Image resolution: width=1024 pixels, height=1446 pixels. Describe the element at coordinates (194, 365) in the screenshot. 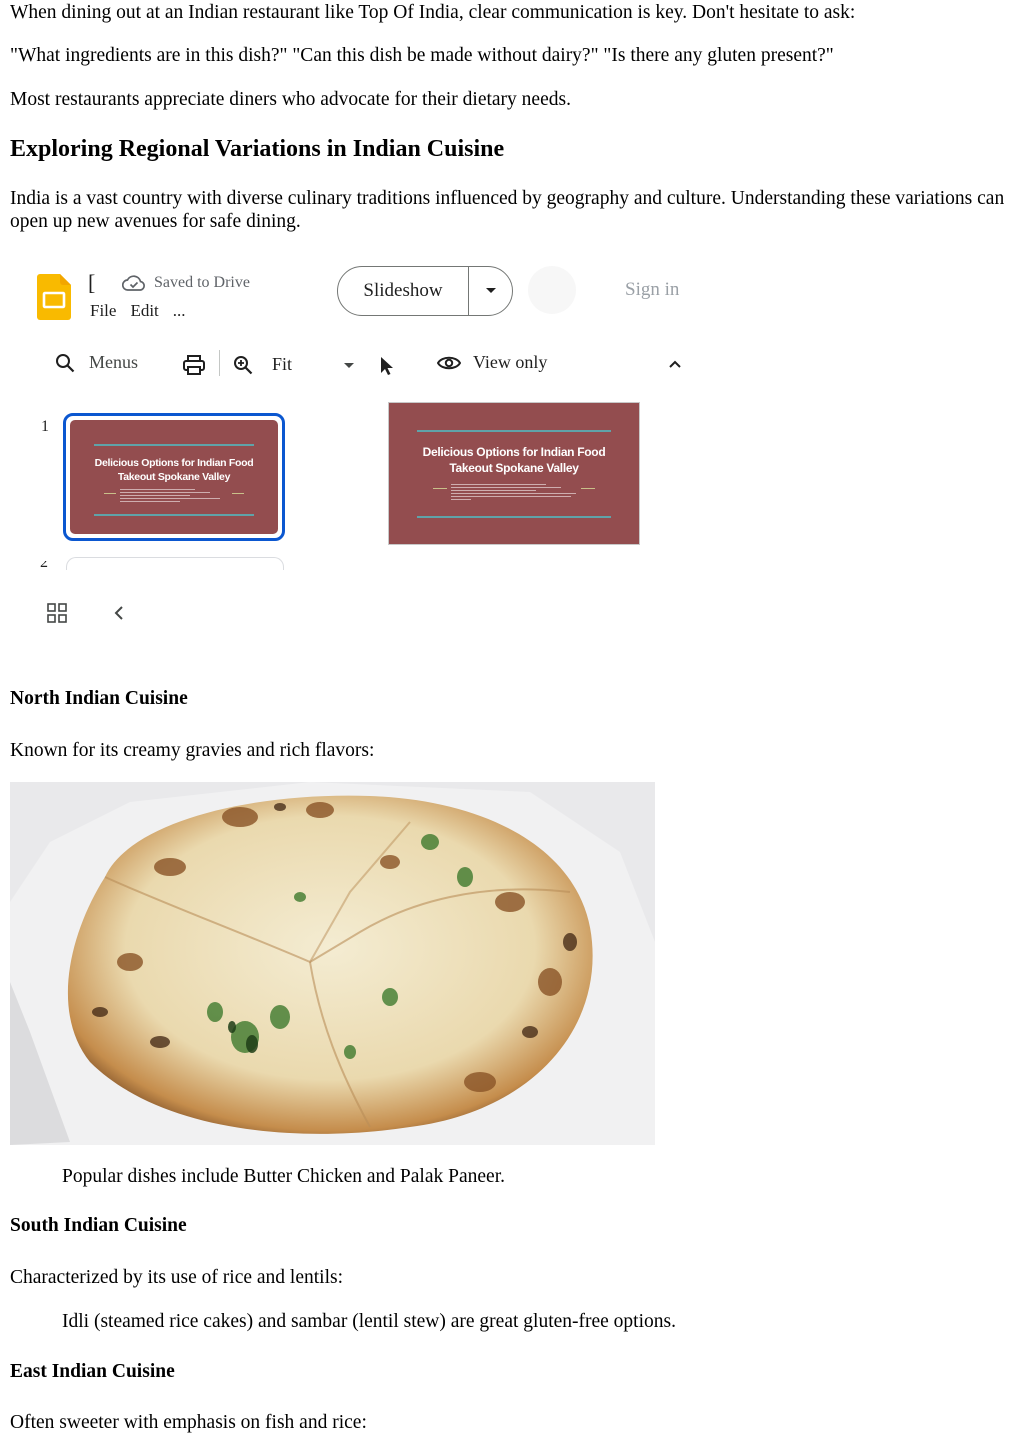

I see `print-icon` at that location.